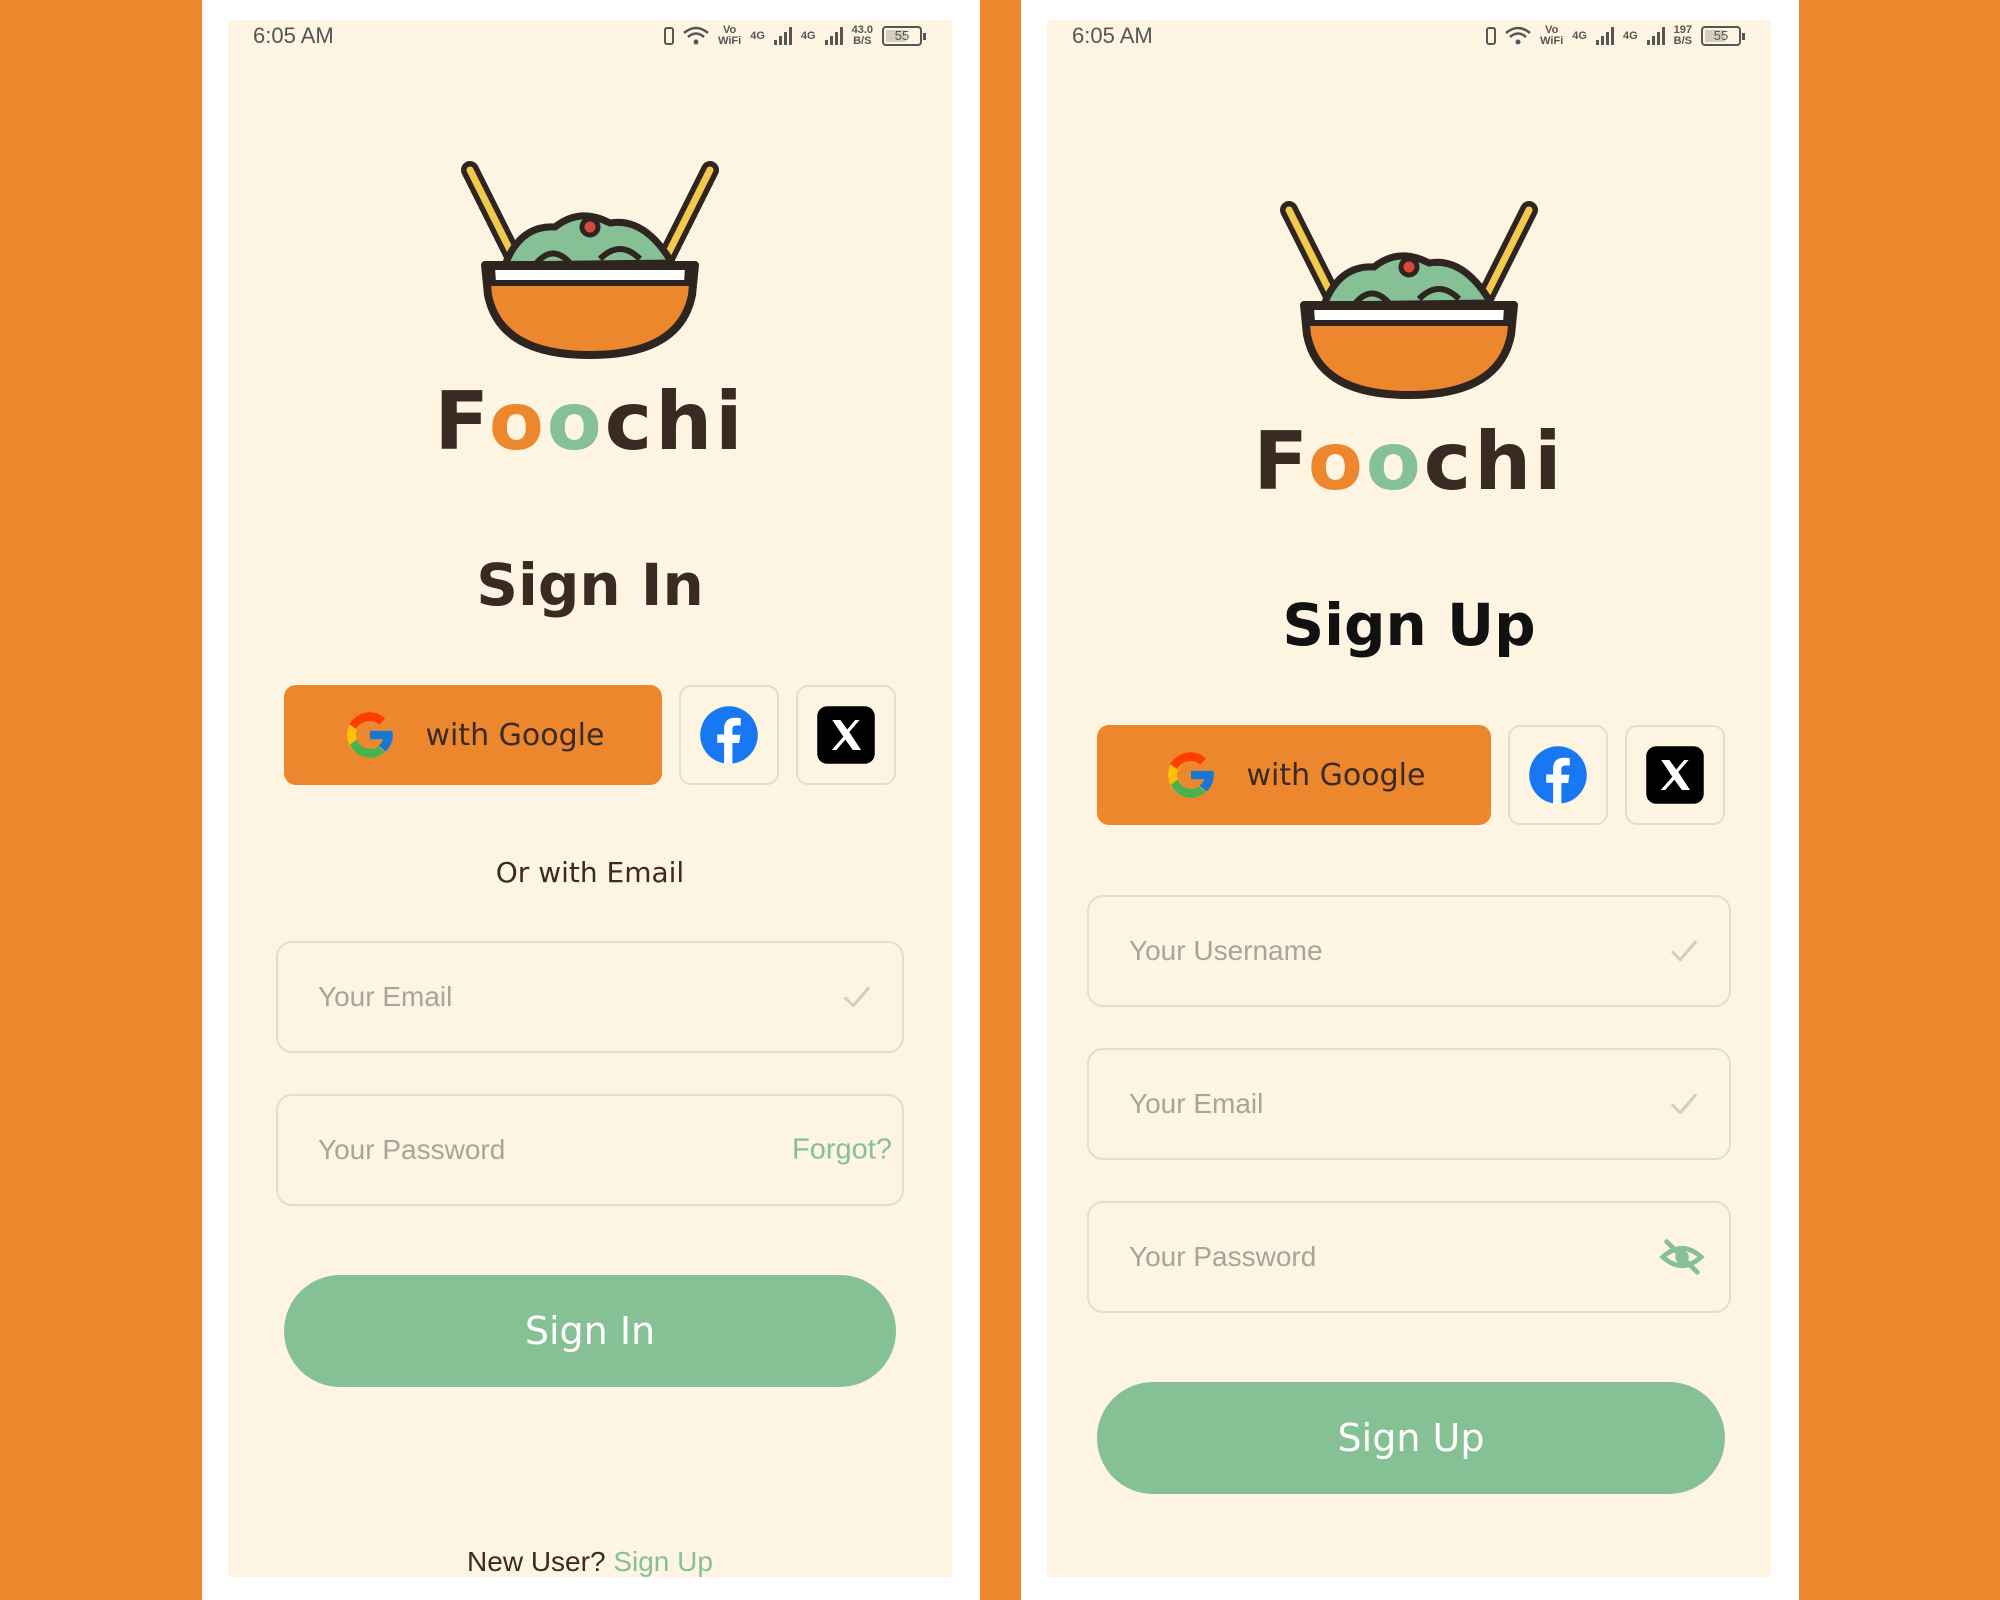 This screenshot has width=2000, height=1600. Describe the element at coordinates (590, 872) in the screenshot. I see `or-with-email-label: Or with Email` at that location.